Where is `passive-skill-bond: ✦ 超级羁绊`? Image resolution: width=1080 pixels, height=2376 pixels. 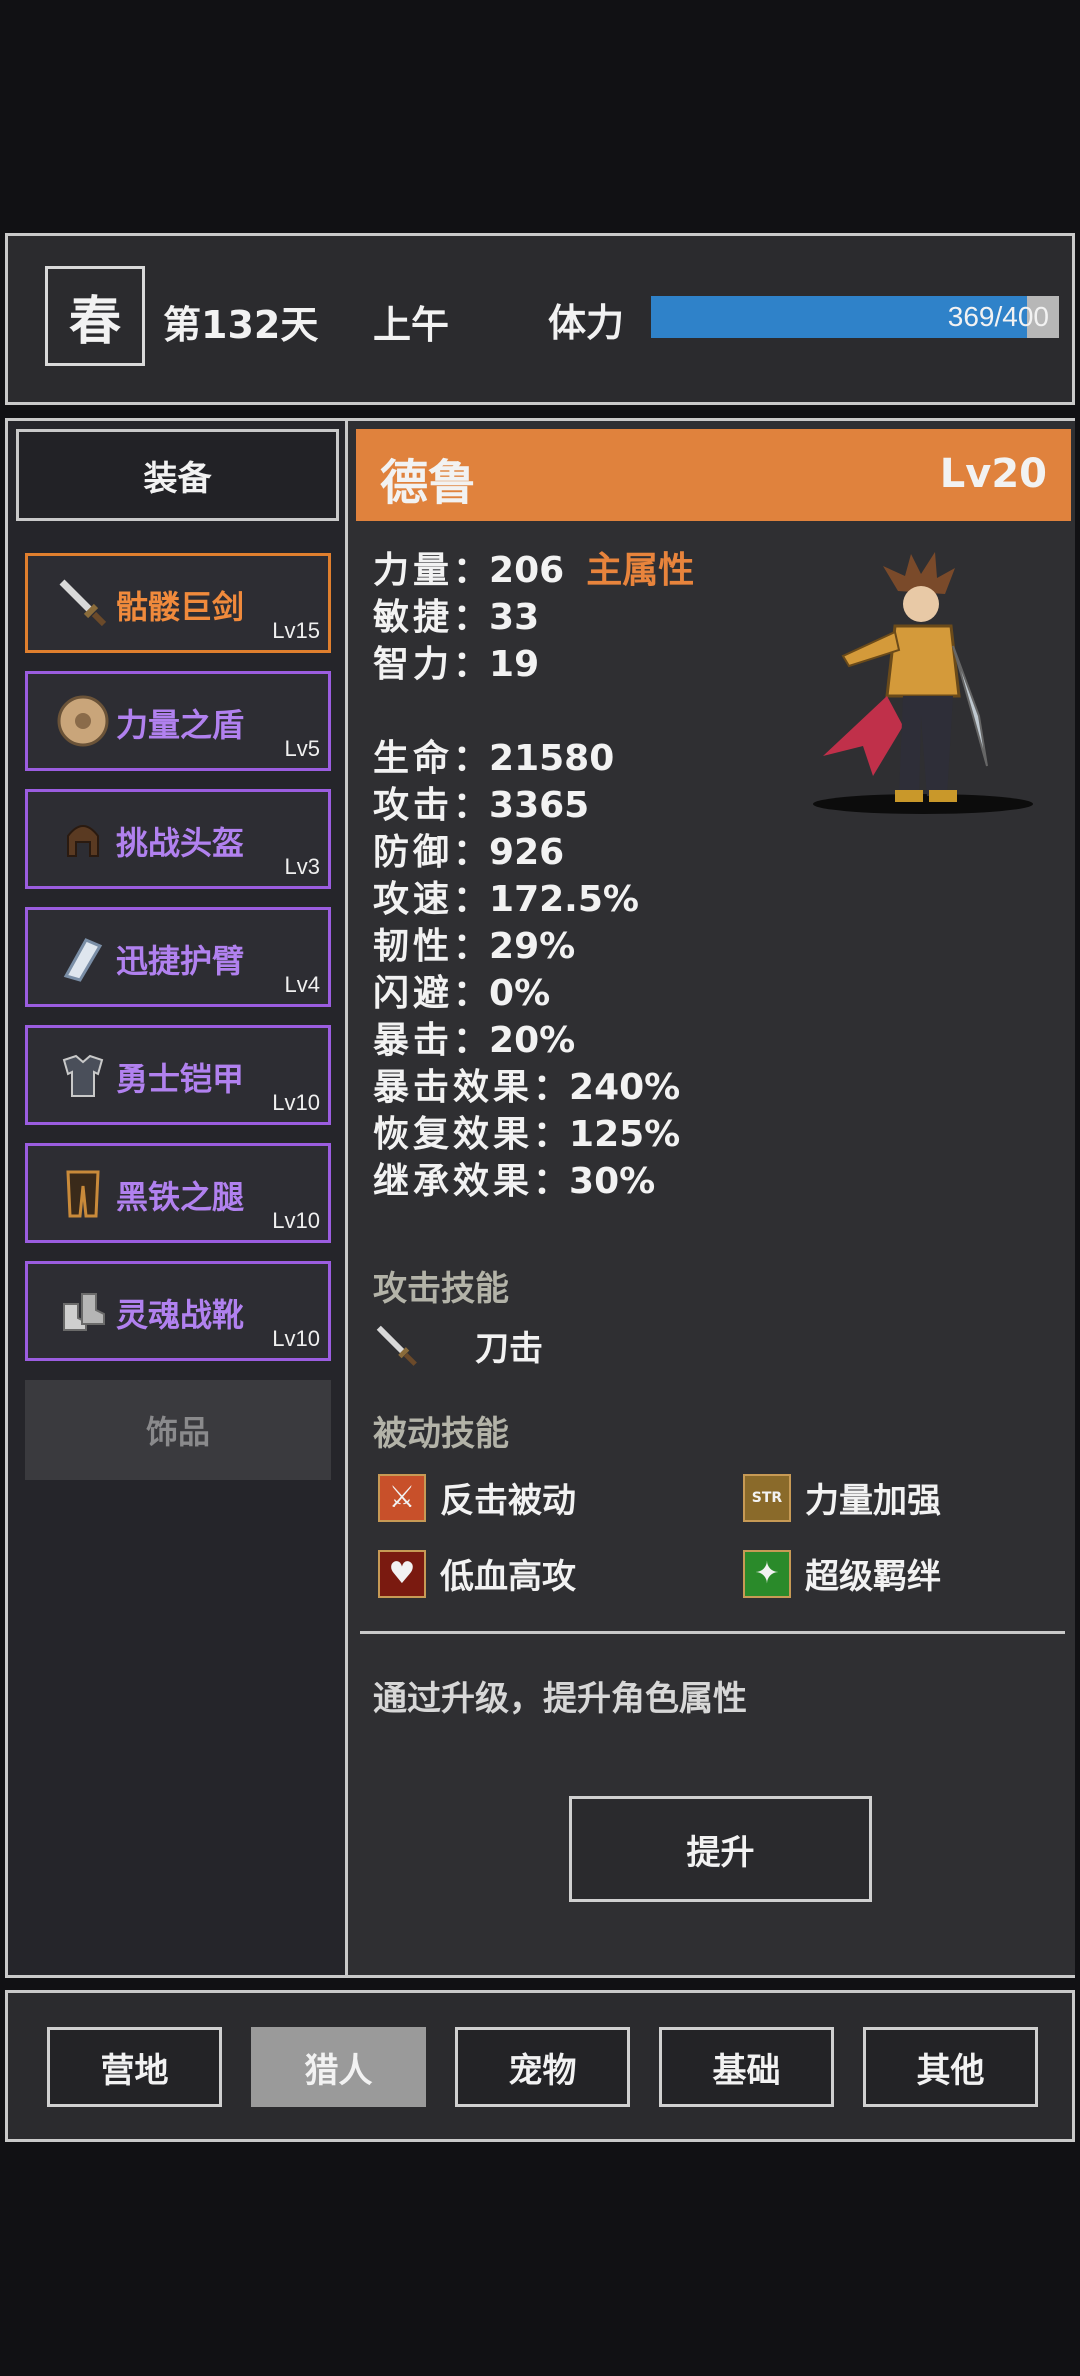
passive-skill-bond: ✦ 超级羁绊 is located at coordinates (842, 1573).